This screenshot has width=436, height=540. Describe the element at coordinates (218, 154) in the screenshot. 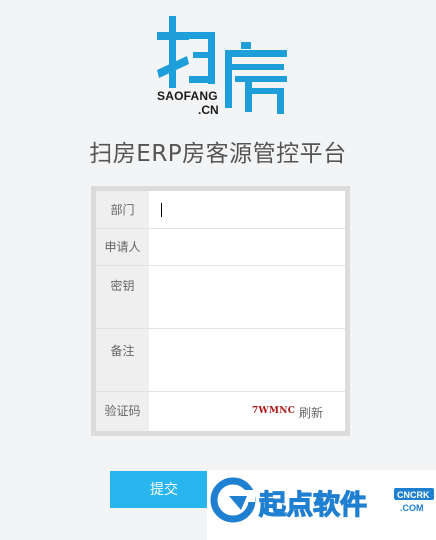

I see `page-title: 扫房ERP房客源管控平台` at that location.